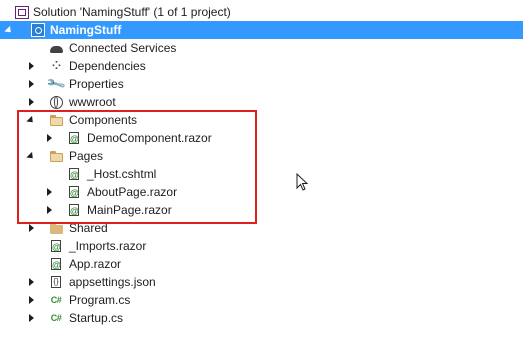  What do you see at coordinates (55, 84) in the screenshot?
I see `wrench-icon: 🔧` at bounding box center [55, 84].